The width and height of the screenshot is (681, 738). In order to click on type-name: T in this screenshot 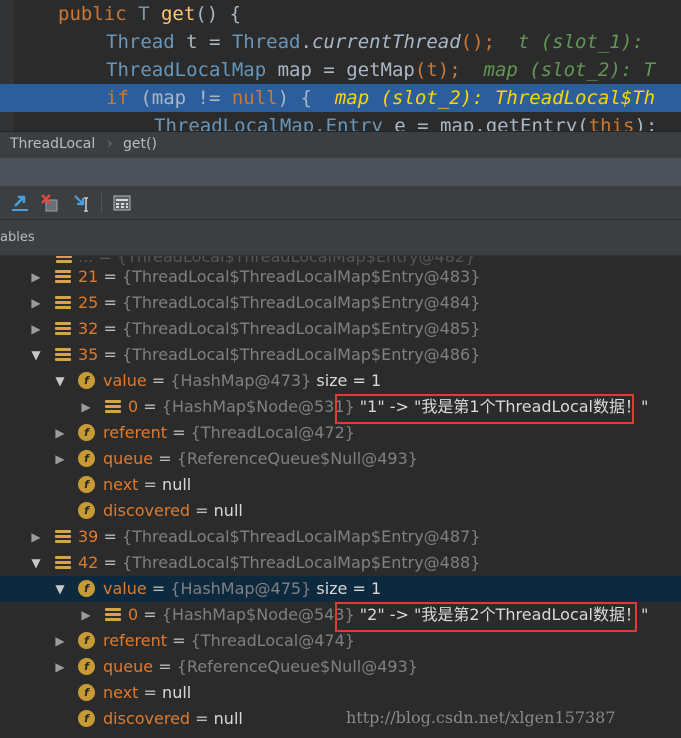, I will do `click(149, 14)`.